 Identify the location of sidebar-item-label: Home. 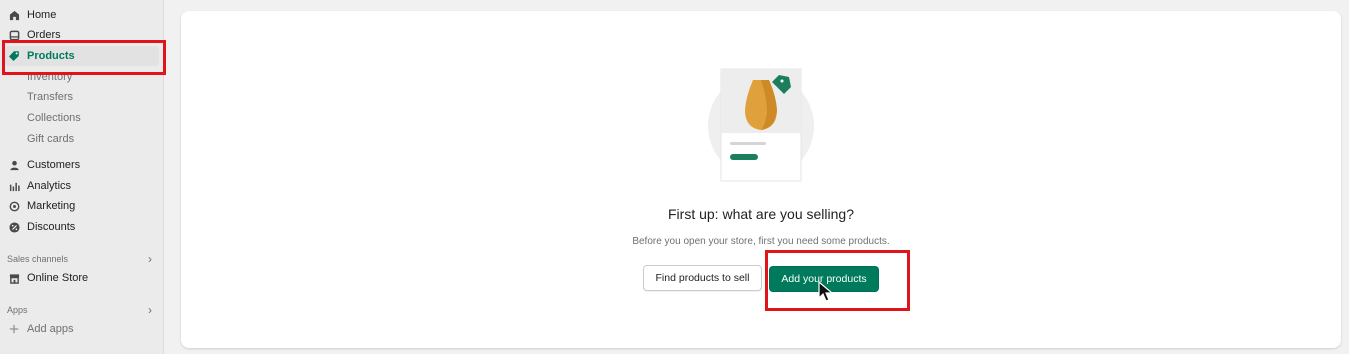
(42, 15).